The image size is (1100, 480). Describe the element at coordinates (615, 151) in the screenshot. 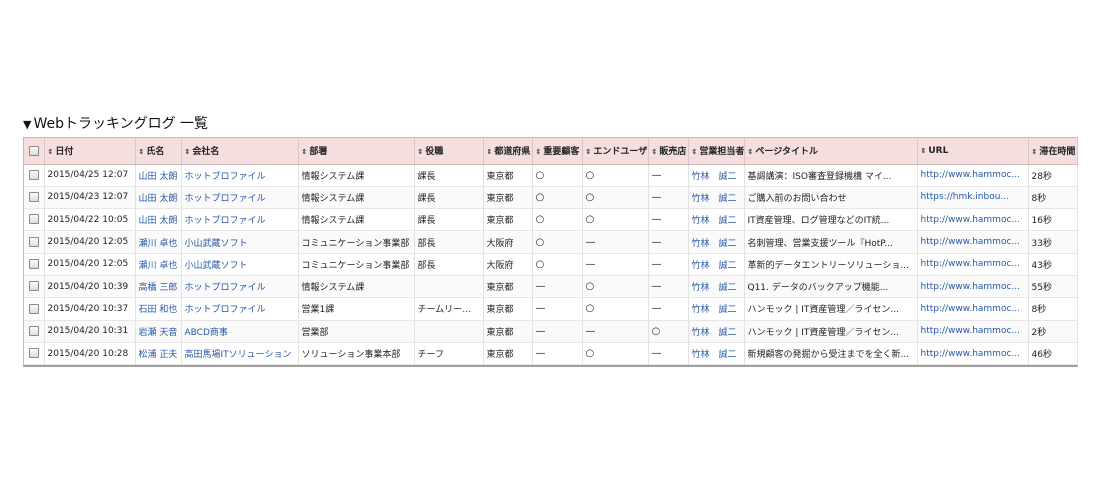

I see `column-header-end-user: ⇕ エンドユーザ` at that location.